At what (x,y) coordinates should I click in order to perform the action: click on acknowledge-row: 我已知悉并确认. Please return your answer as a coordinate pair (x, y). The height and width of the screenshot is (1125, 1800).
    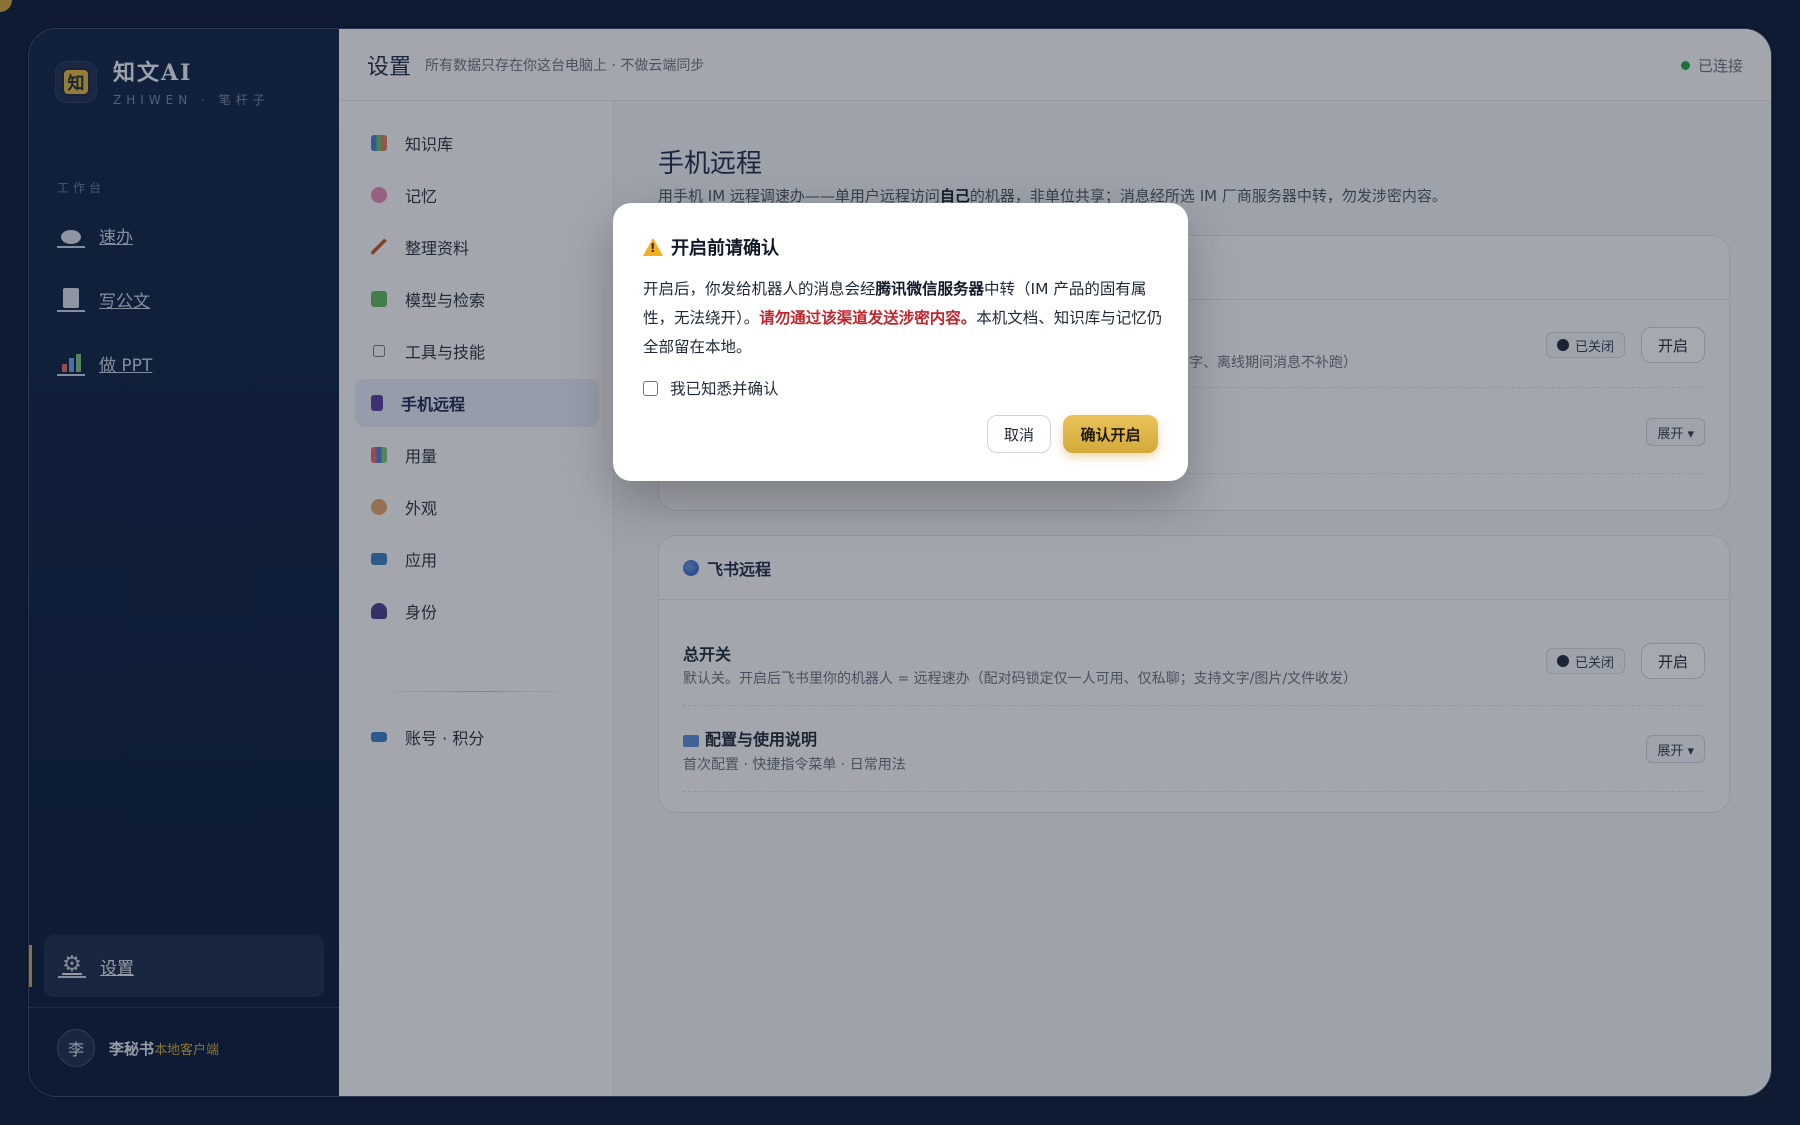
    Looking at the image, I should click on (711, 388).